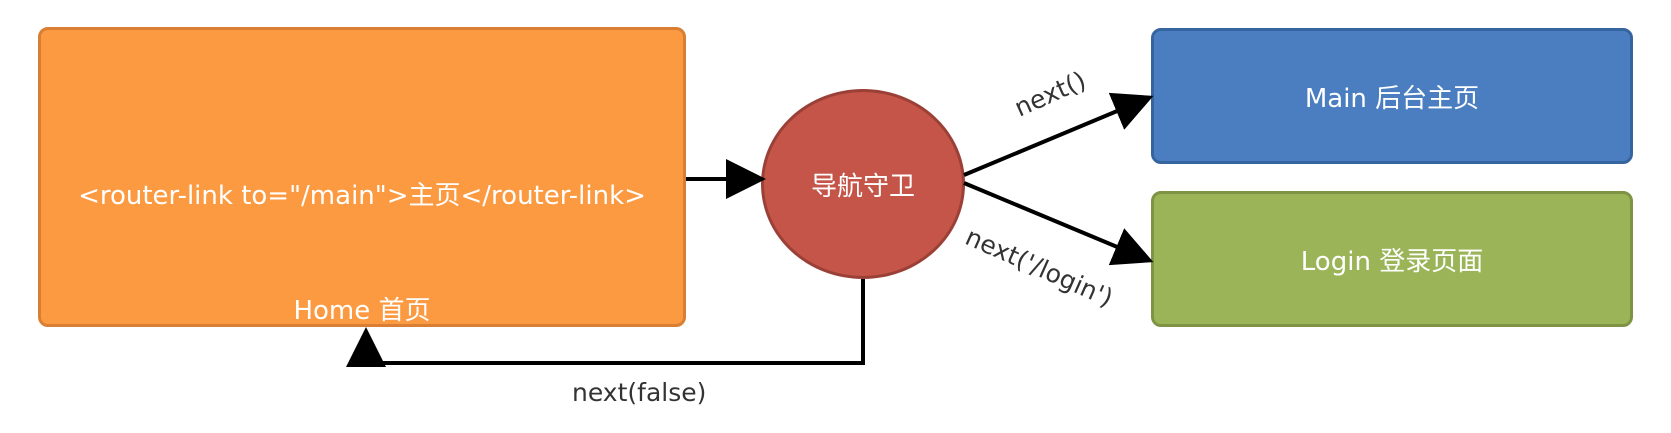 This screenshot has height=433, width=1671. What do you see at coordinates (1058, 134) in the screenshot?
I see `arrow-guard-to-main` at bounding box center [1058, 134].